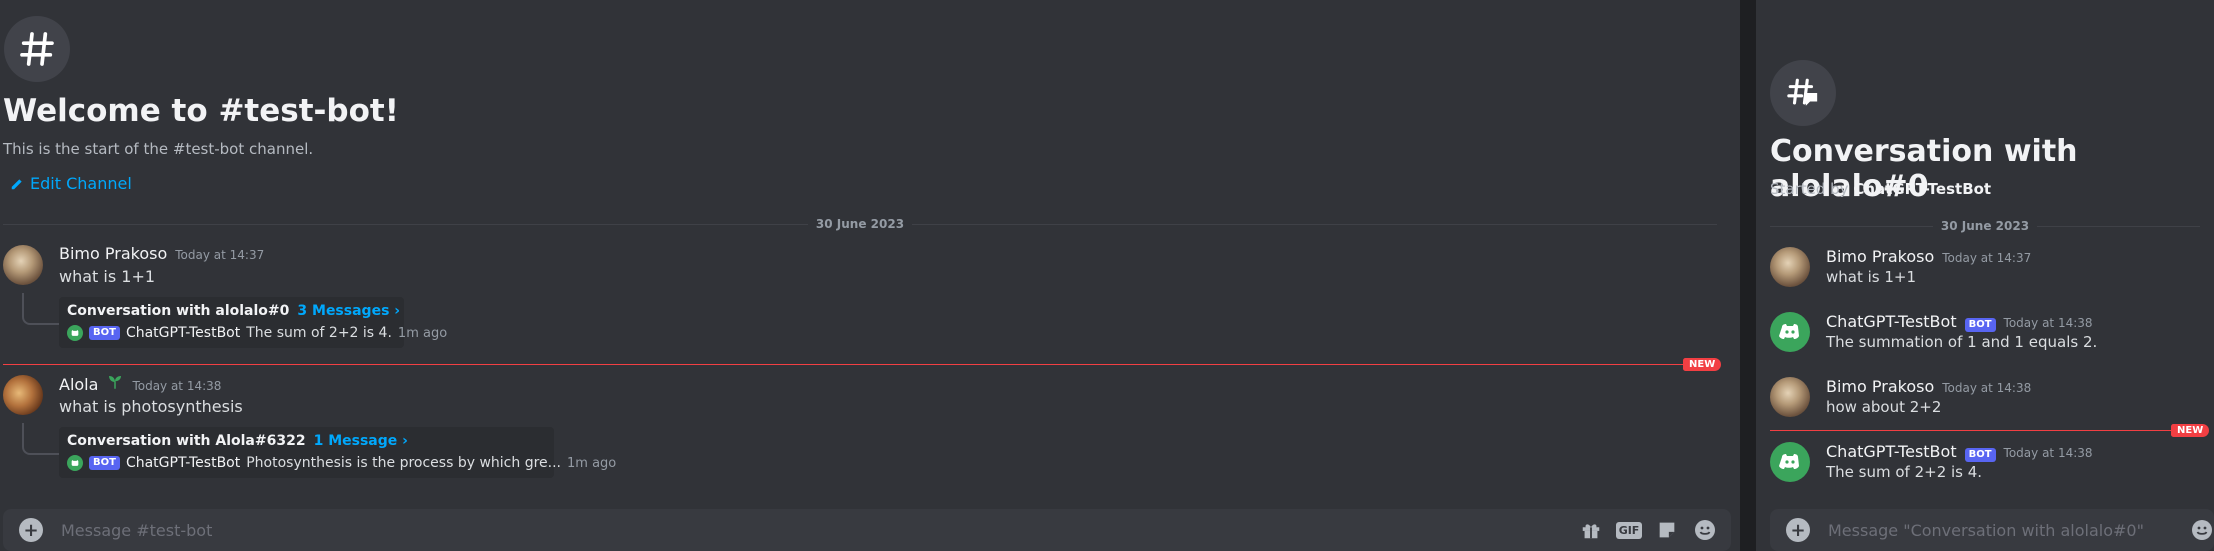 This screenshot has height=551, width=2214. I want to click on edit-channel-label: Edit Channel, so click(81, 183).